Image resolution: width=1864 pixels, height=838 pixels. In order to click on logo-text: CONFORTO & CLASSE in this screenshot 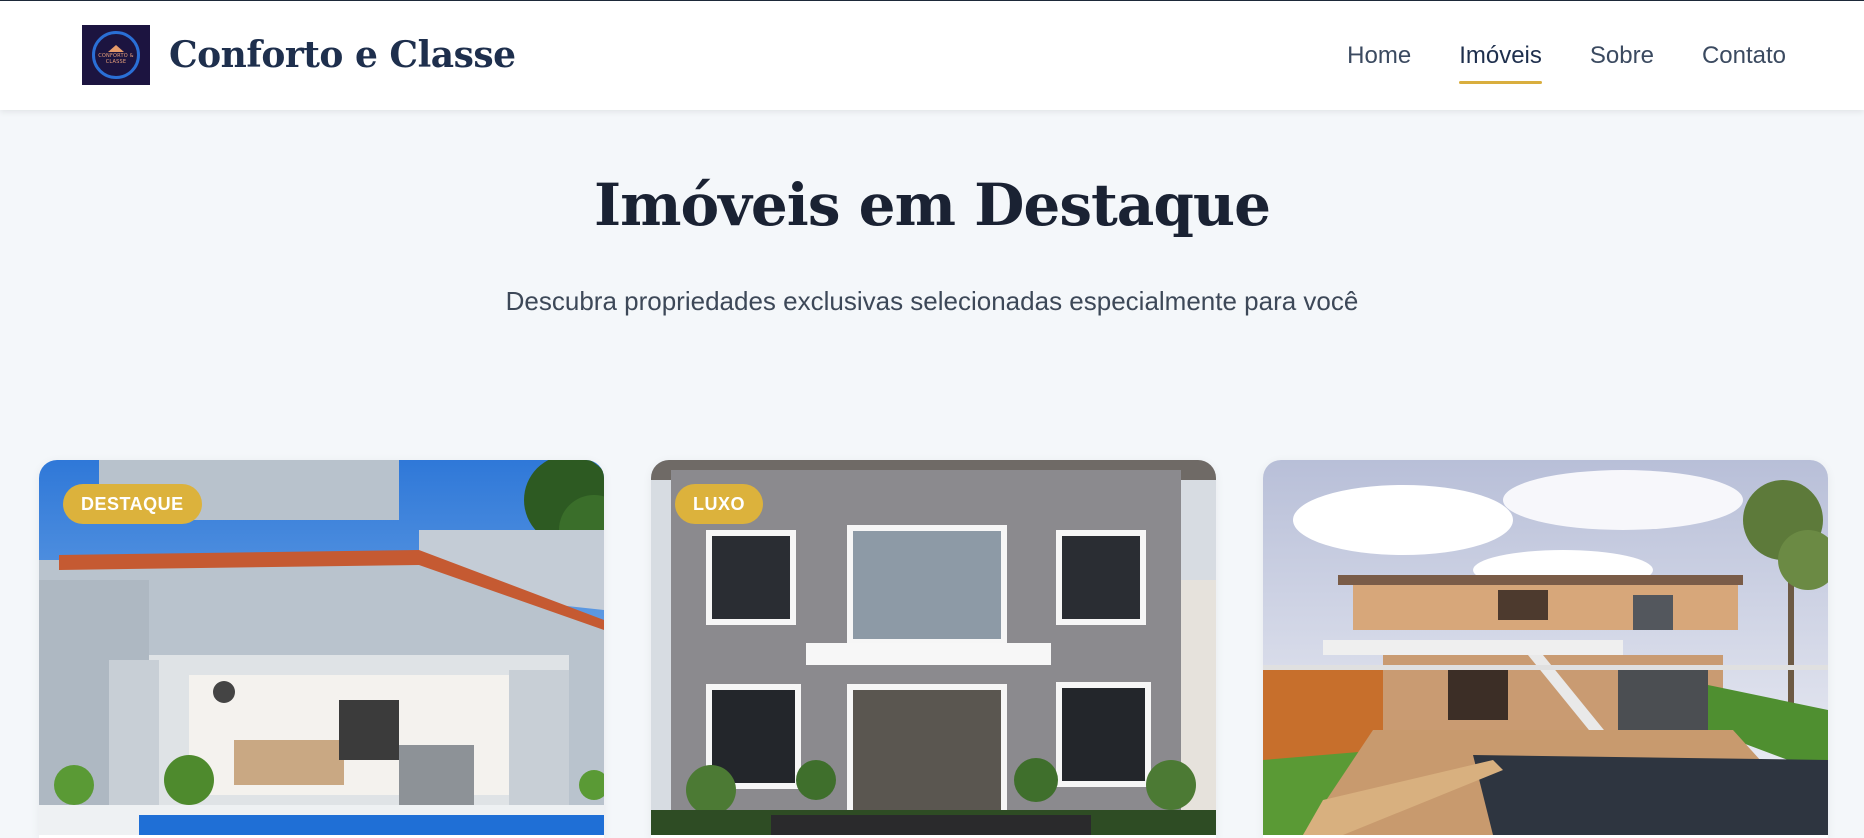, I will do `click(116, 59)`.